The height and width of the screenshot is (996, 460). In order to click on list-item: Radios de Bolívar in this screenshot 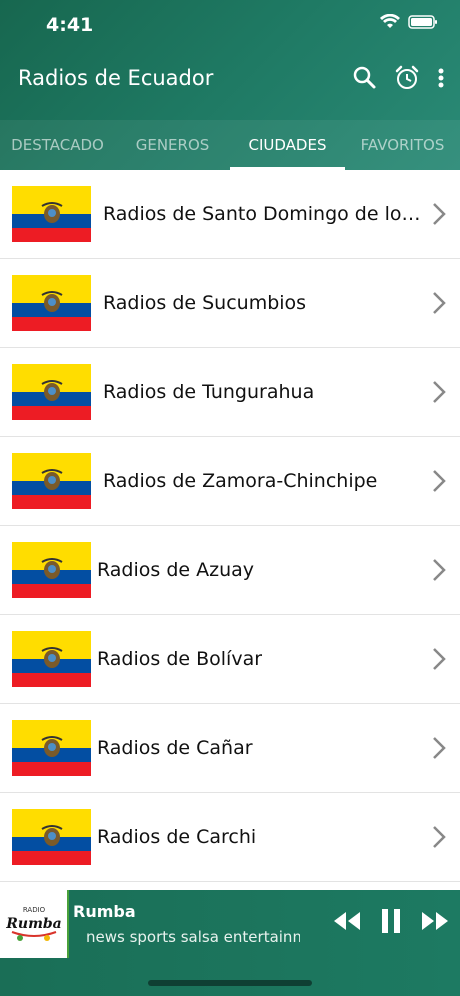, I will do `click(230, 659)`.